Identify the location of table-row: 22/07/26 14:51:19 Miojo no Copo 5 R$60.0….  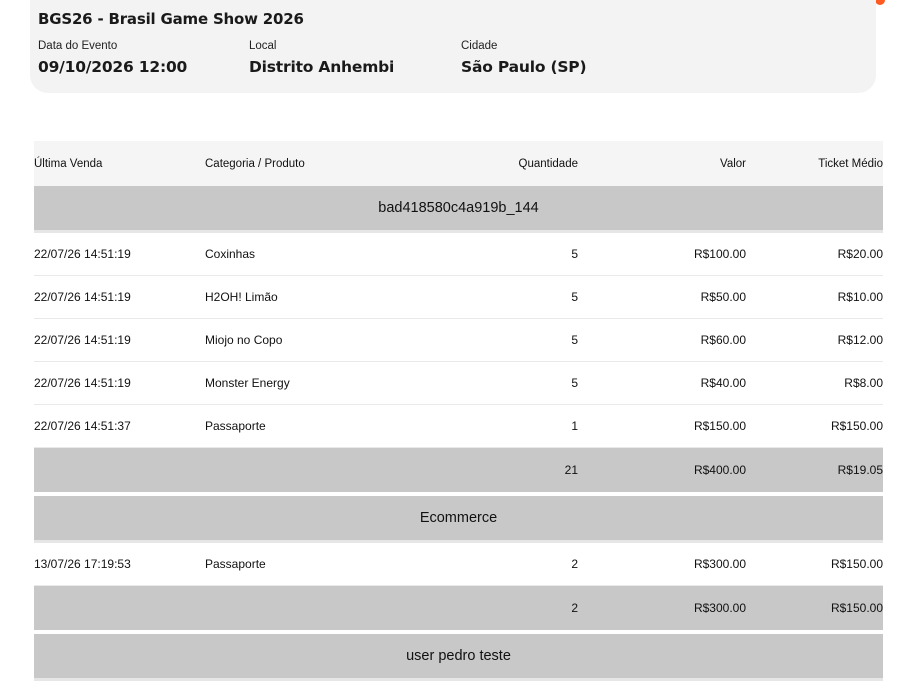
(458, 340).